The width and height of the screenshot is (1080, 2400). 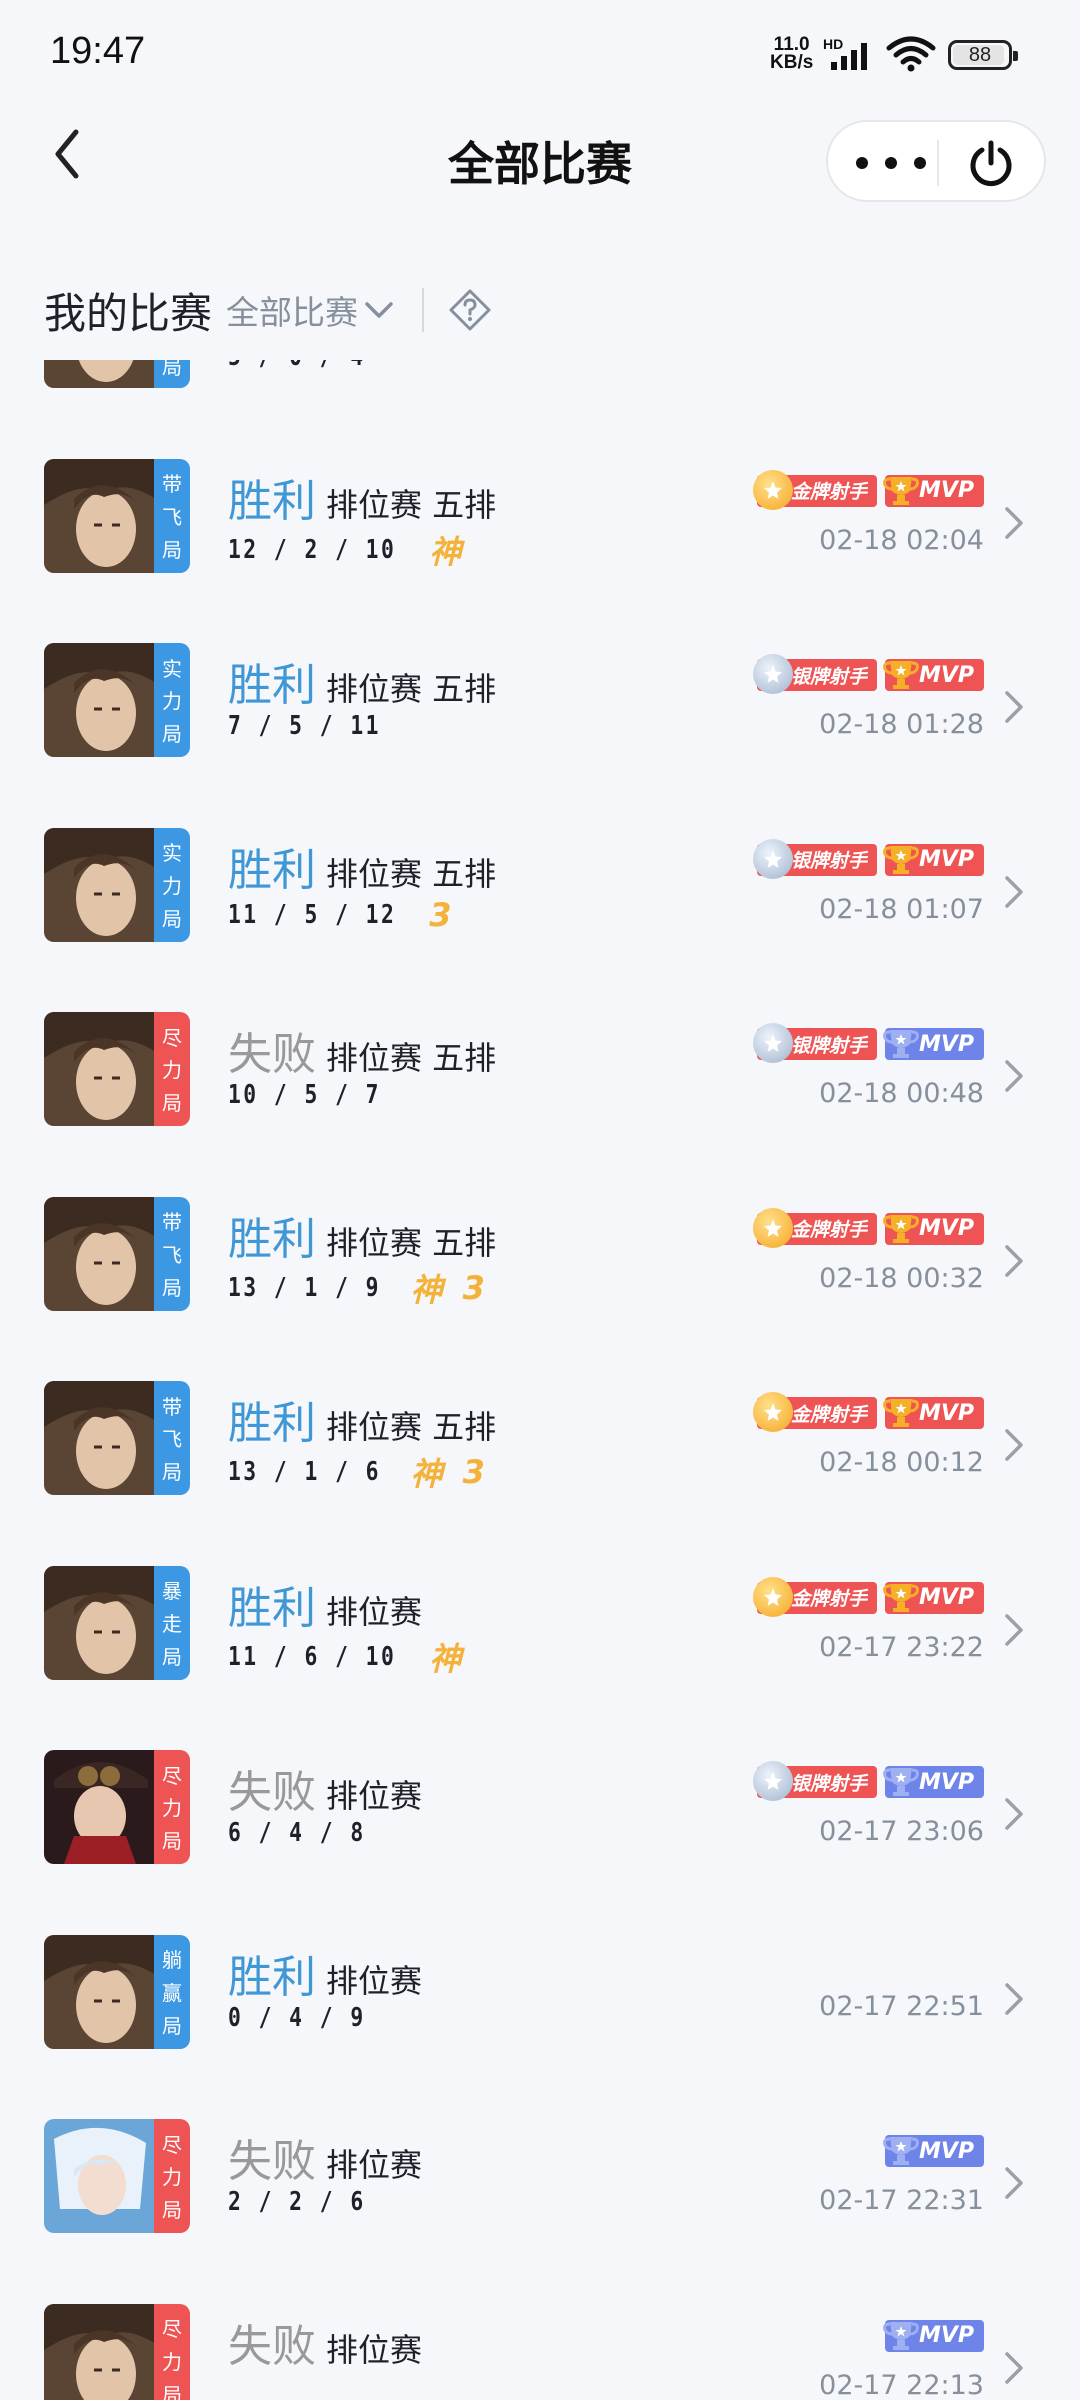 What do you see at coordinates (828, 492) in the screenshot?
I see `shooter-rank-label: 金牌射手` at bounding box center [828, 492].